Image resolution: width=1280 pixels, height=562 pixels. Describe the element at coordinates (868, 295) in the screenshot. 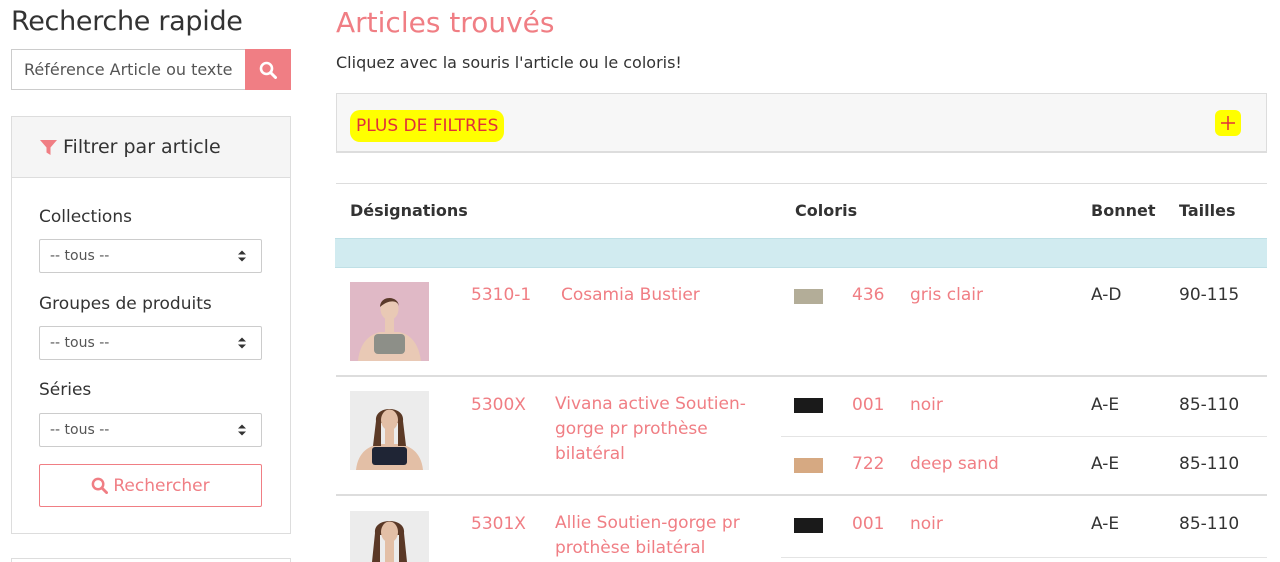

I see `color-code: 436` at that location.